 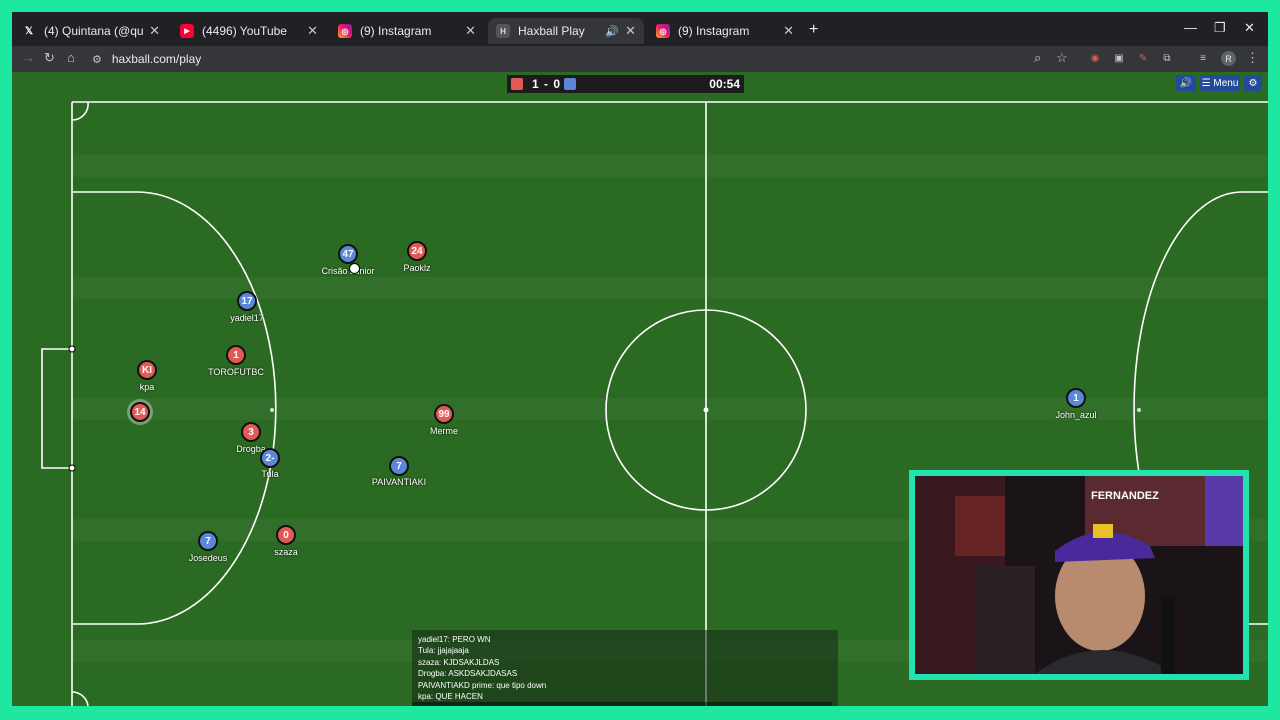 What do you see at coordinates (1143, 58) in the screenshot?
I see `extension-brush-icon: ✎` at bounding box center [1143, 58].